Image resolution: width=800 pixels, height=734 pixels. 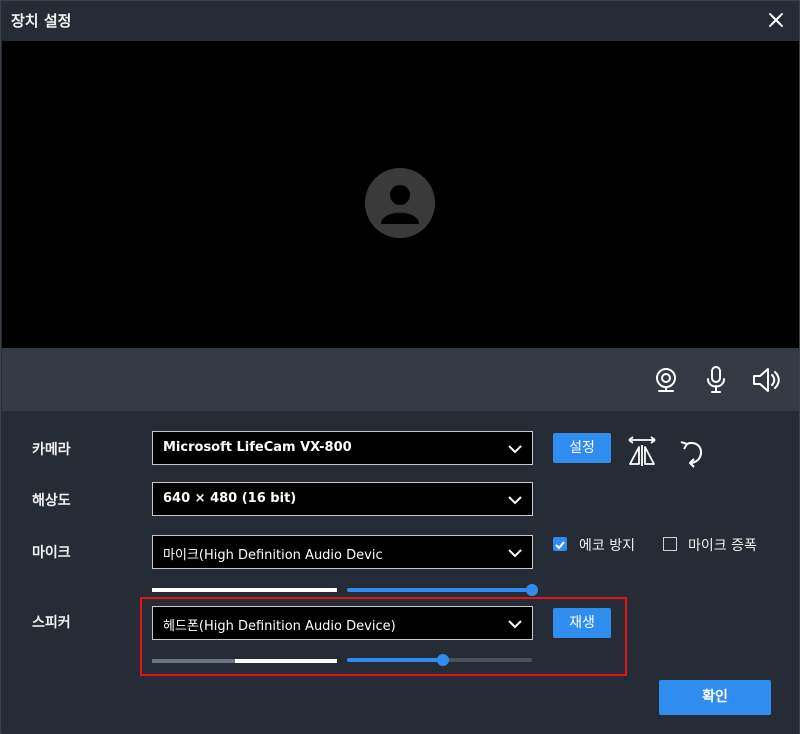 I want to click on resolution-label: 해상도, so click(x=51, y=501).